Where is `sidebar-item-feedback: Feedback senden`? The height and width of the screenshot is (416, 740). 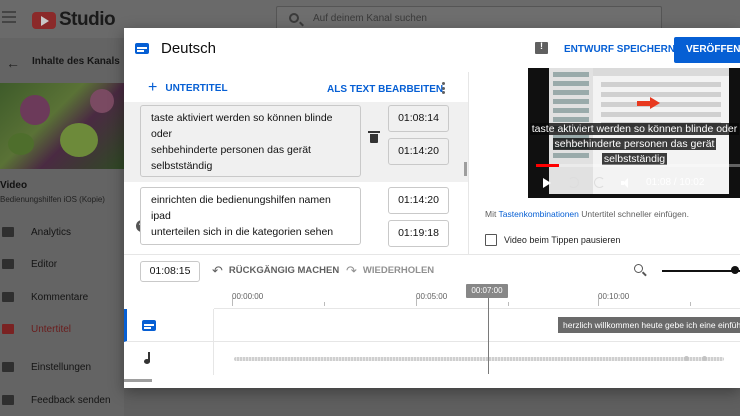 sidebar-item-feedback: Feedback senden is located at coordinates (62, 400).